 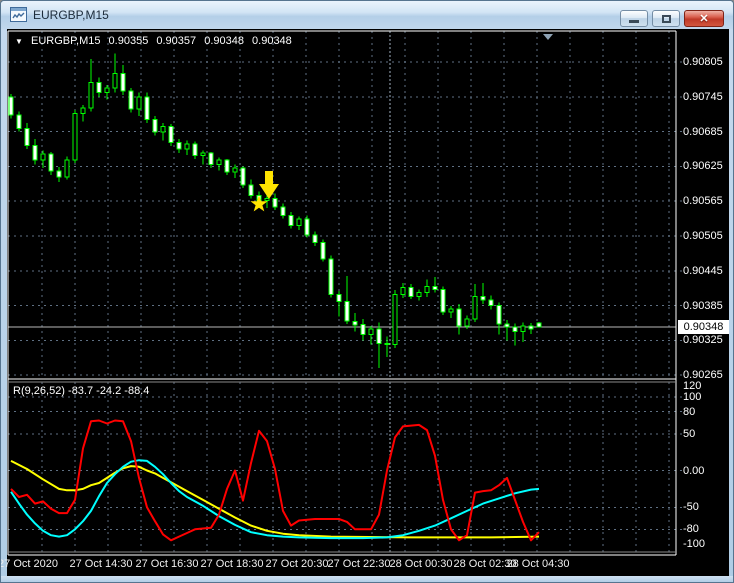 What do you see at coordinates (19, 41) in the screenshot?
I see `symbol-dropdown-arrow-icon: ▼` at bounding box center [19, 41].